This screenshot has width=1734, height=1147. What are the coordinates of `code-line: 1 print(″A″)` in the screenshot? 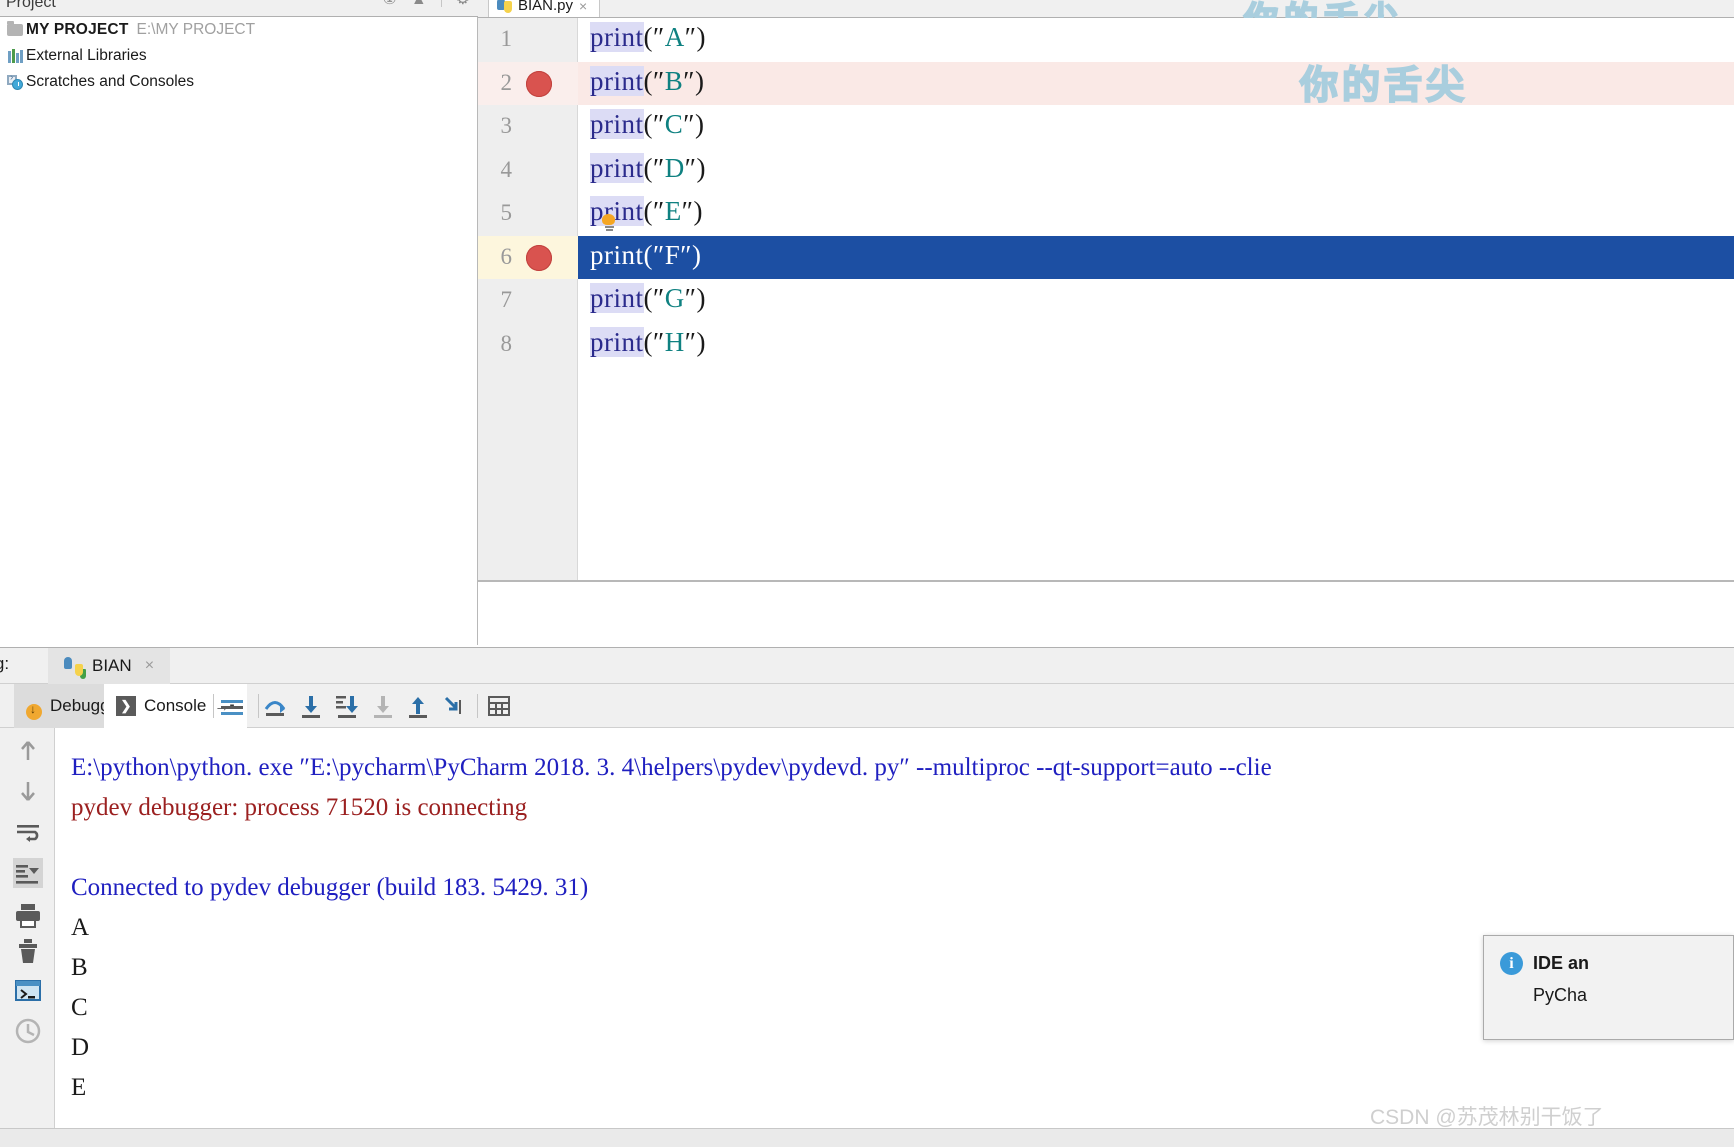 It's located at (1106, 40).